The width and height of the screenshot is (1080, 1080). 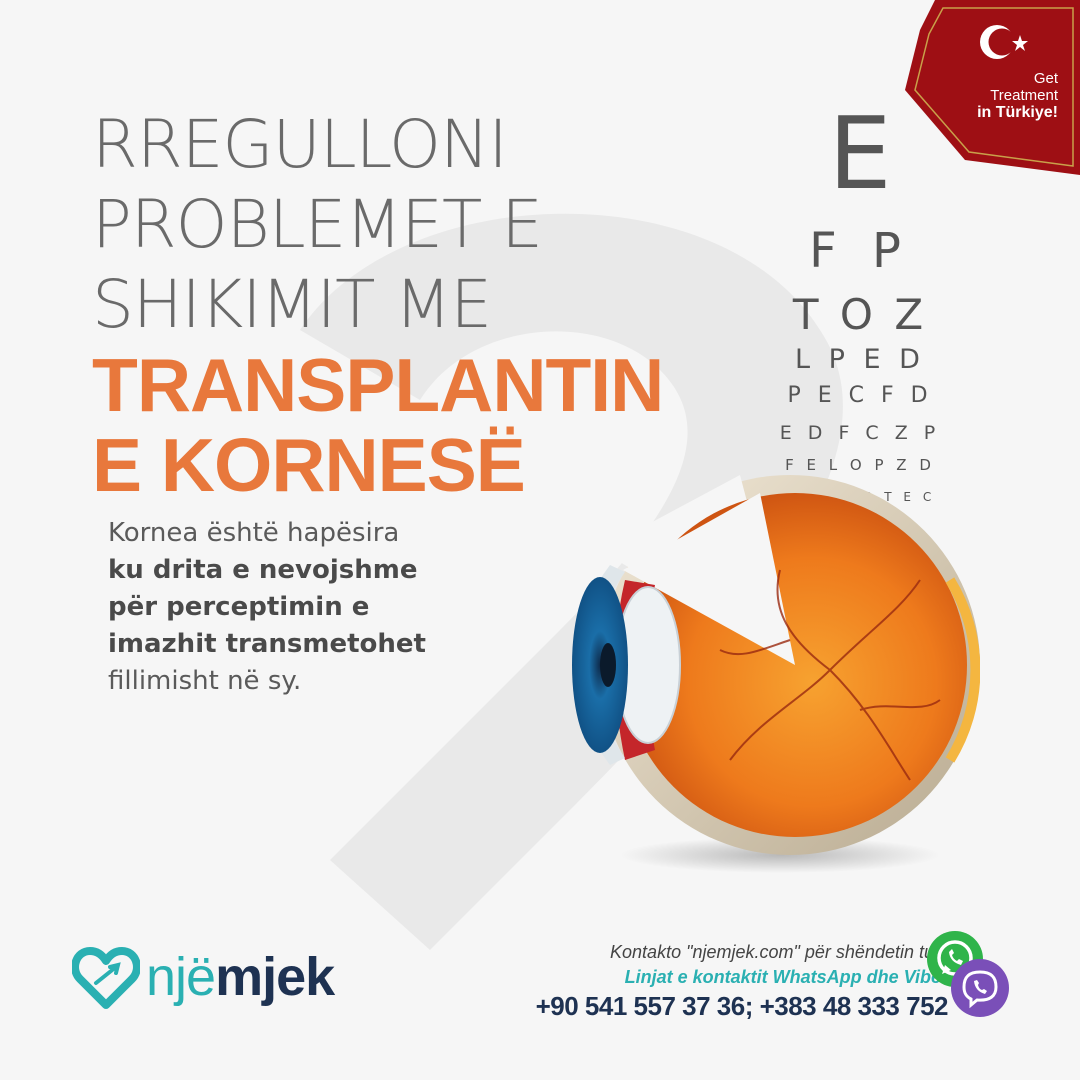 I want to click on eye-chart-row-3: T O Z, so click(x=860, y=314).